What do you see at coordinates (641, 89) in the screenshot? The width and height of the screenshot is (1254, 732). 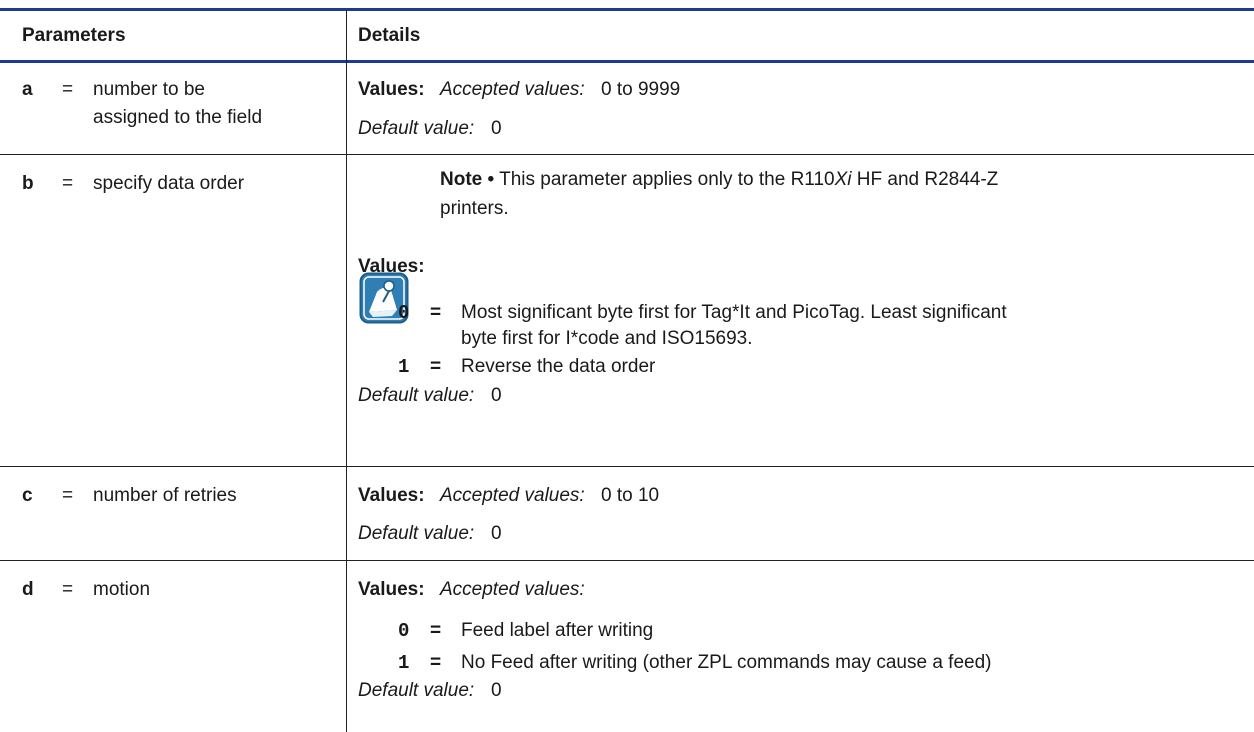 I see `accepted-values-value: 0 to 9999` at bounding box center [641, 89].